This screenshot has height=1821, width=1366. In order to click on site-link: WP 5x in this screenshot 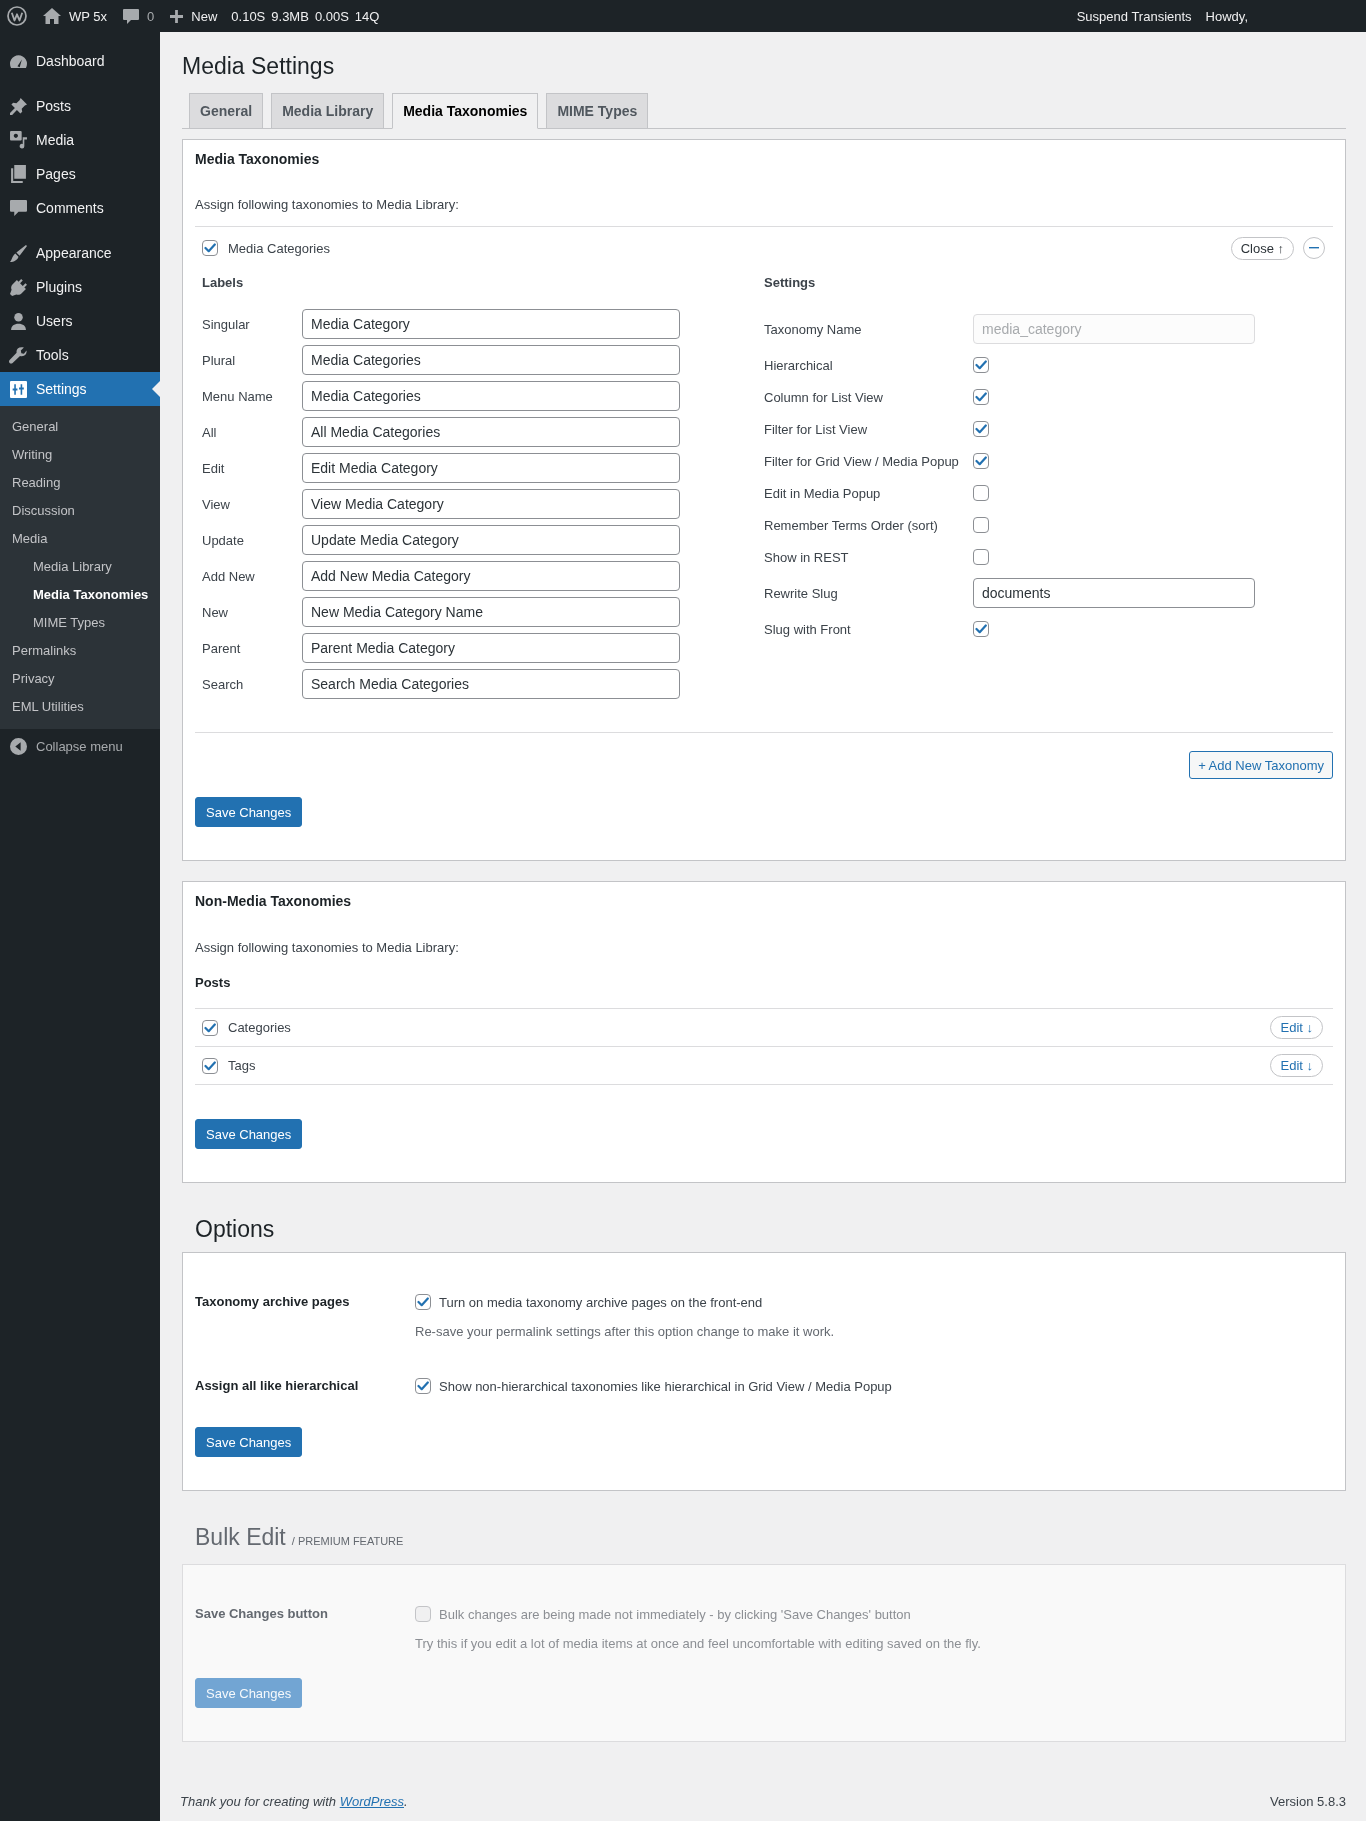, I will do `click(75, 16)`.